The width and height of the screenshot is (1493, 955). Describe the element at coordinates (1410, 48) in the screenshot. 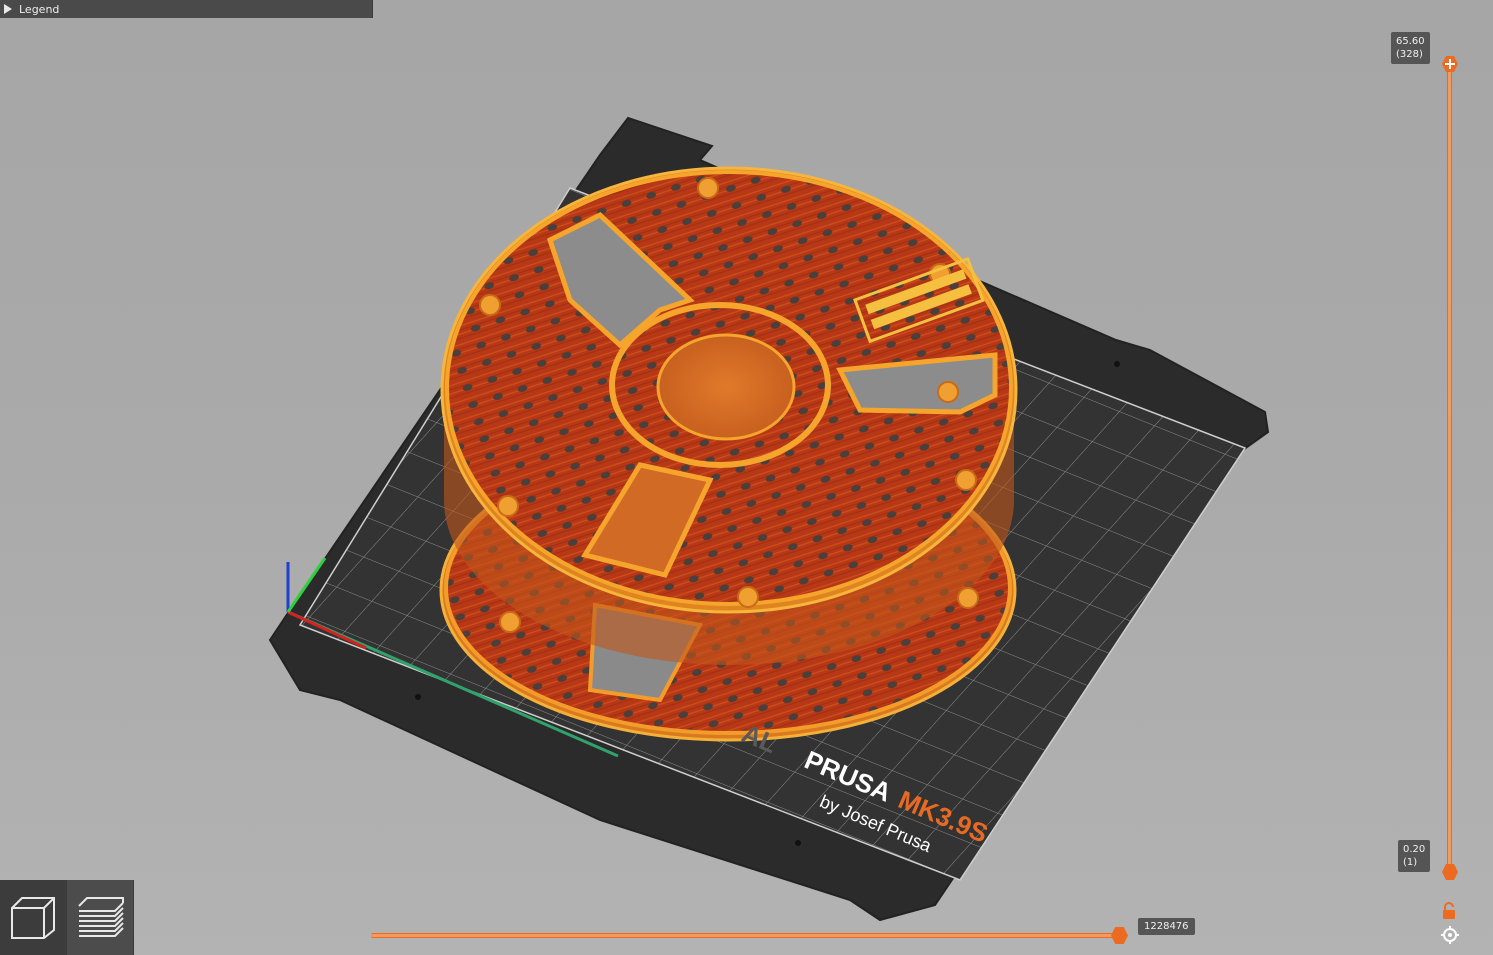

I see `top-layer-label: 65.60 (328)` at that location.